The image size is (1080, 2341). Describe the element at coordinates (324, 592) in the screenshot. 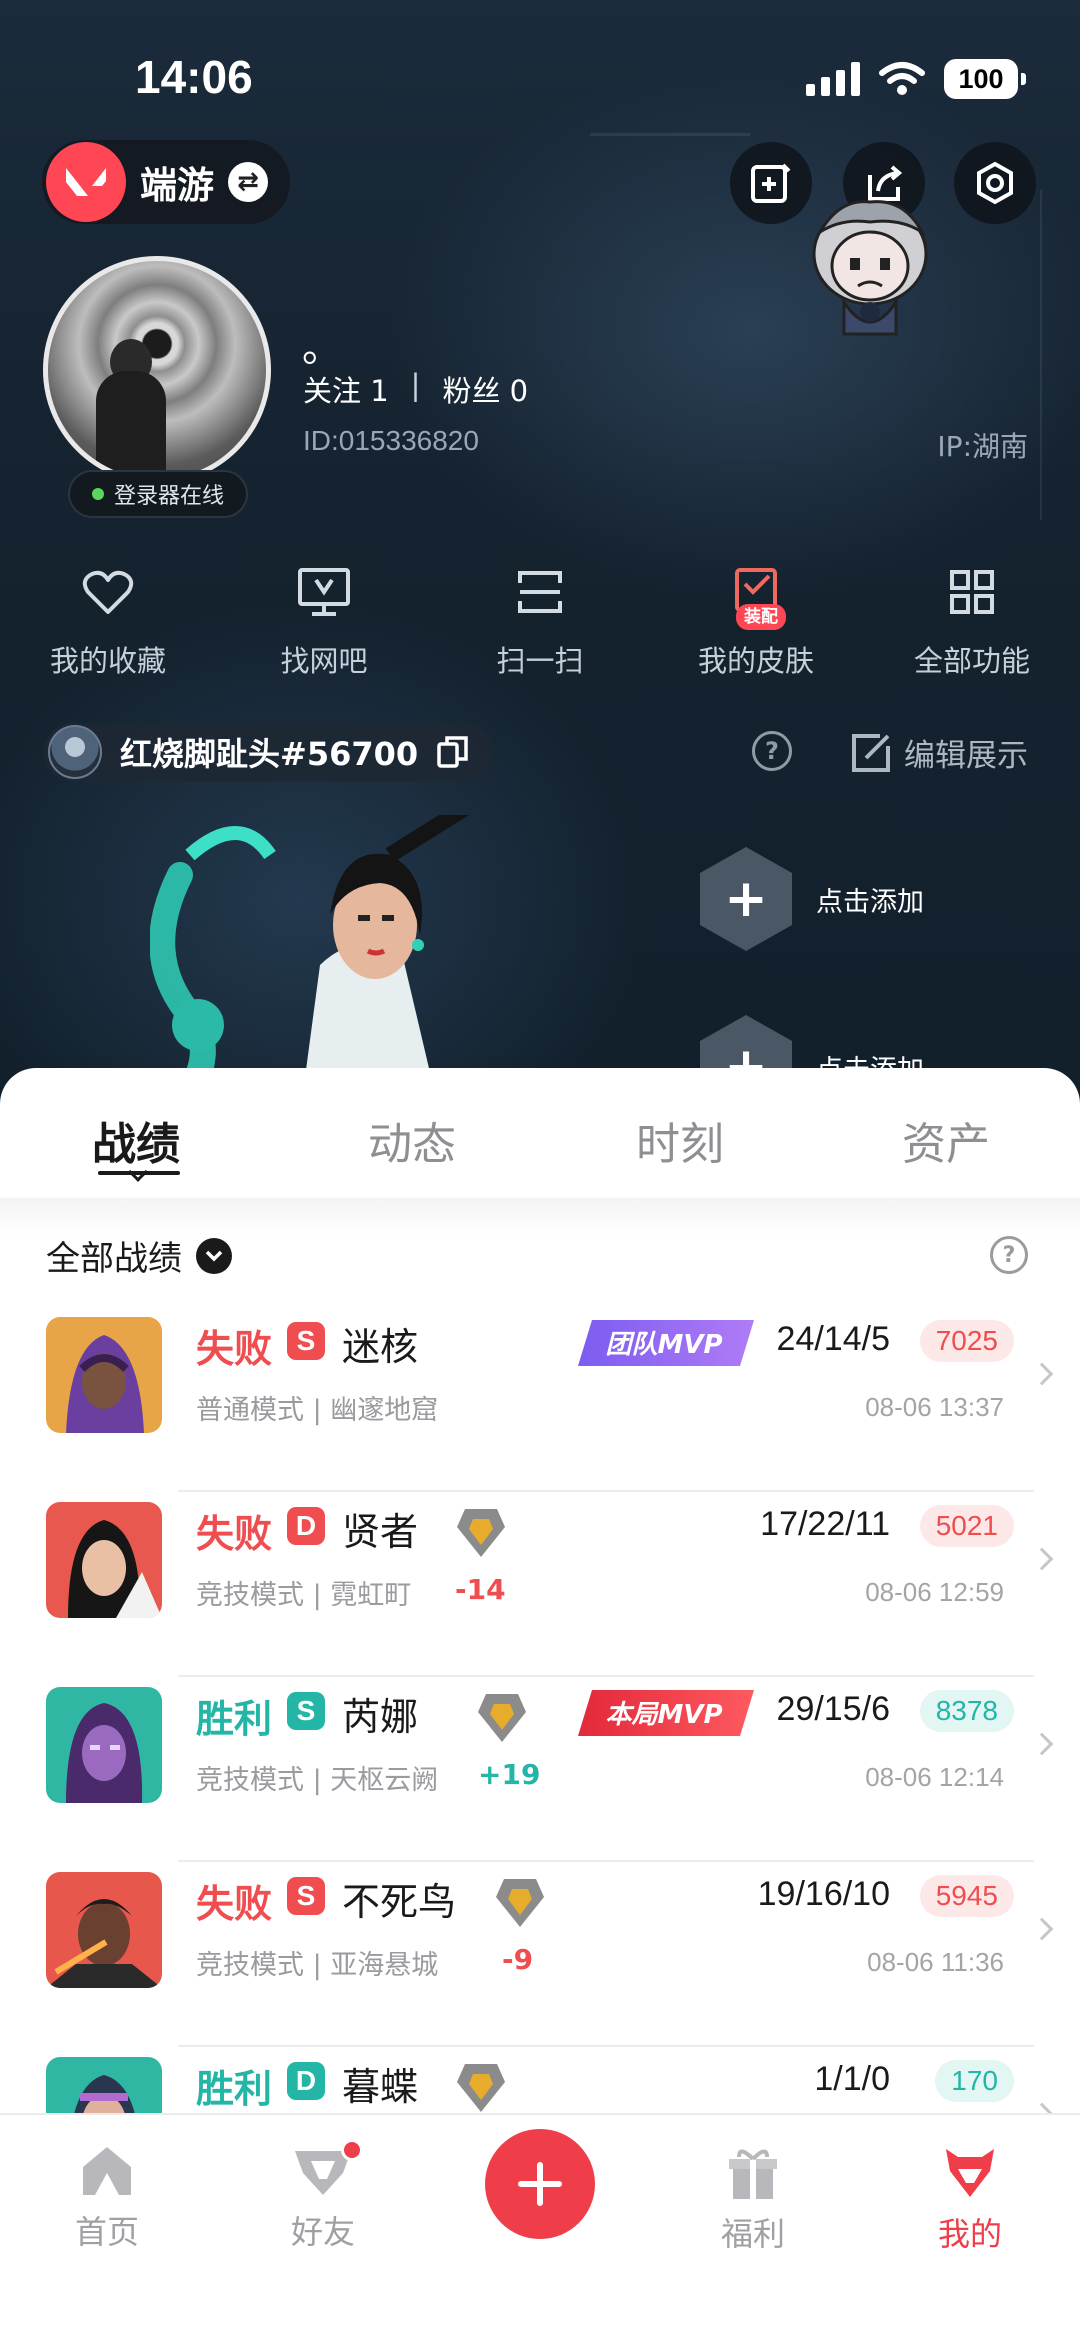

I see `monitor-icon` at that location.